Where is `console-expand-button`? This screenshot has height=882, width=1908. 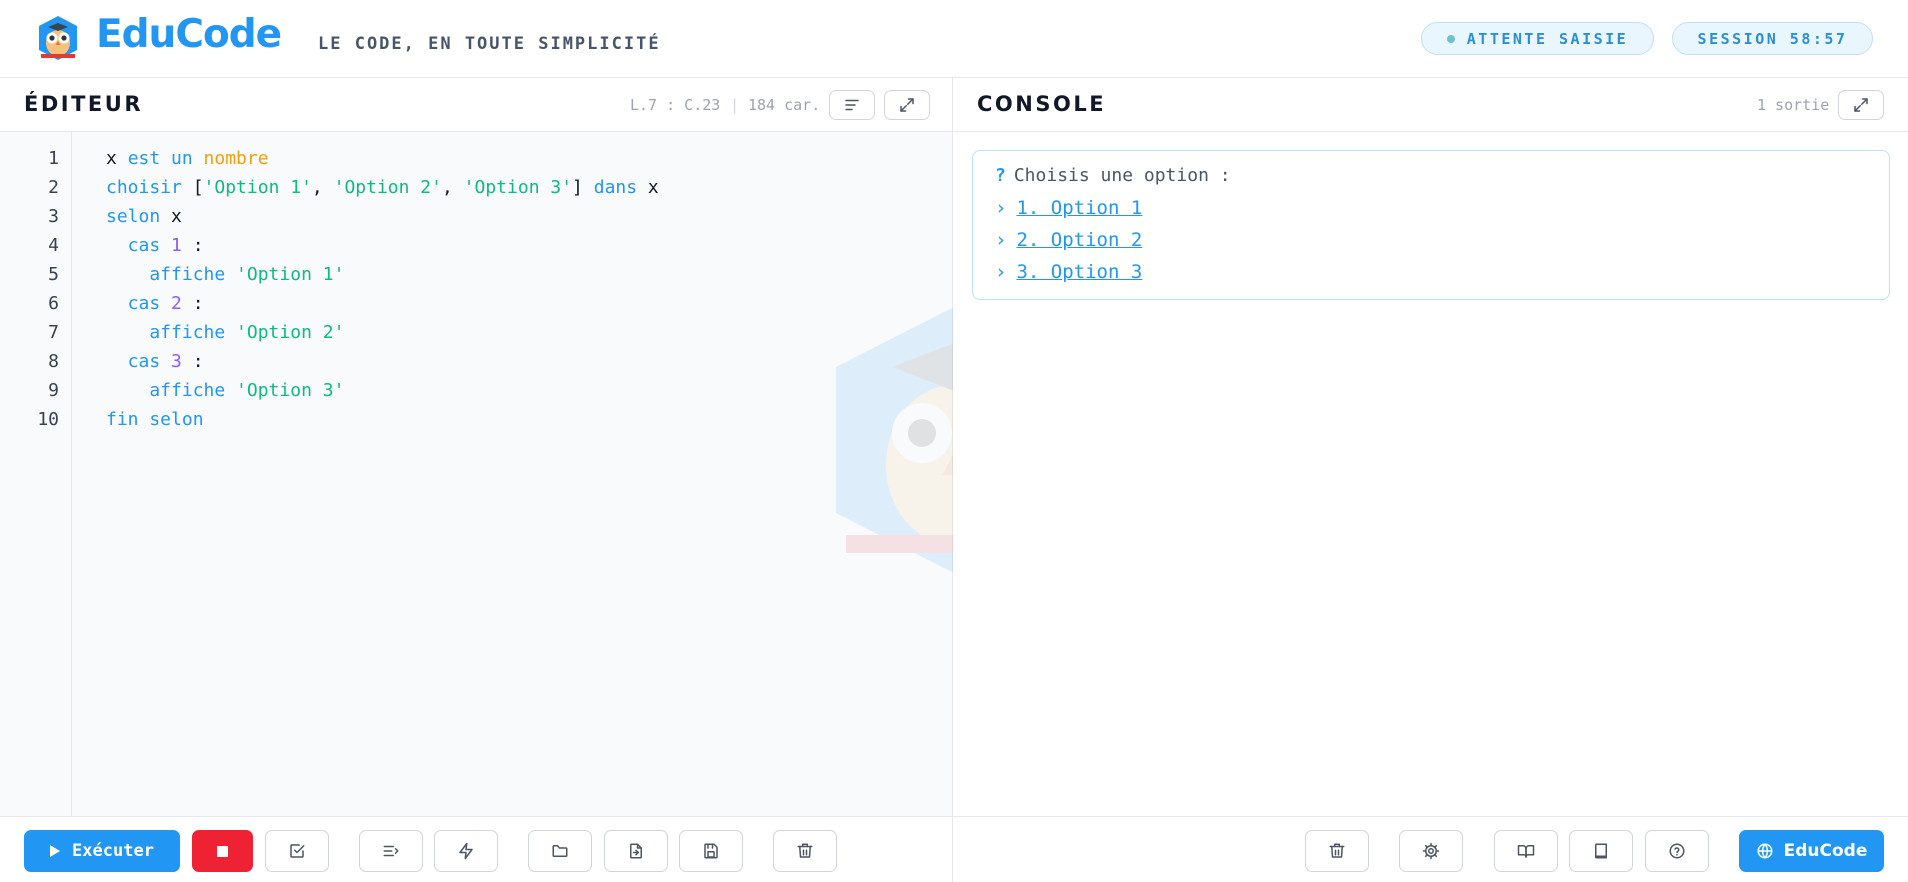
console-expand-button is located at coordinates (1861, 105).